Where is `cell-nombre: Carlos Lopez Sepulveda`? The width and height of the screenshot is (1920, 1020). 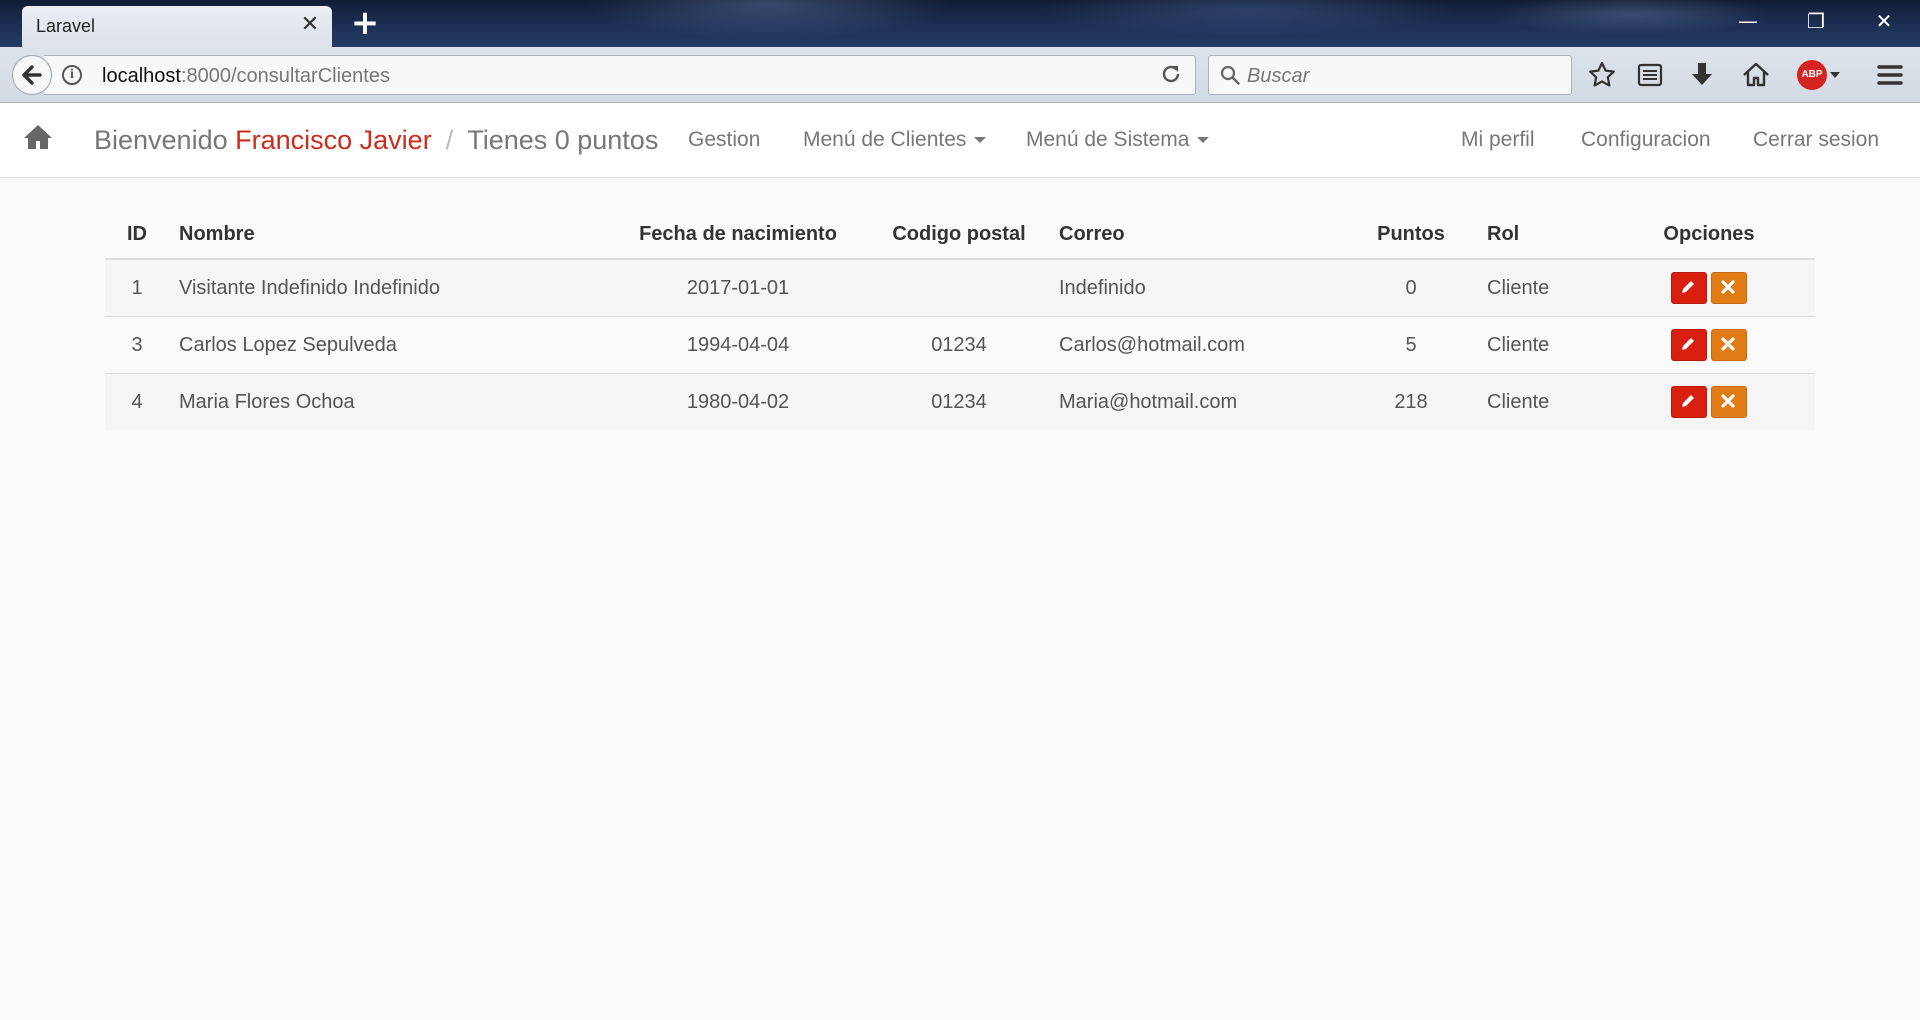
cell-nombre: Carlos Lopez Sepulveda is located at coordinates (388, 345).